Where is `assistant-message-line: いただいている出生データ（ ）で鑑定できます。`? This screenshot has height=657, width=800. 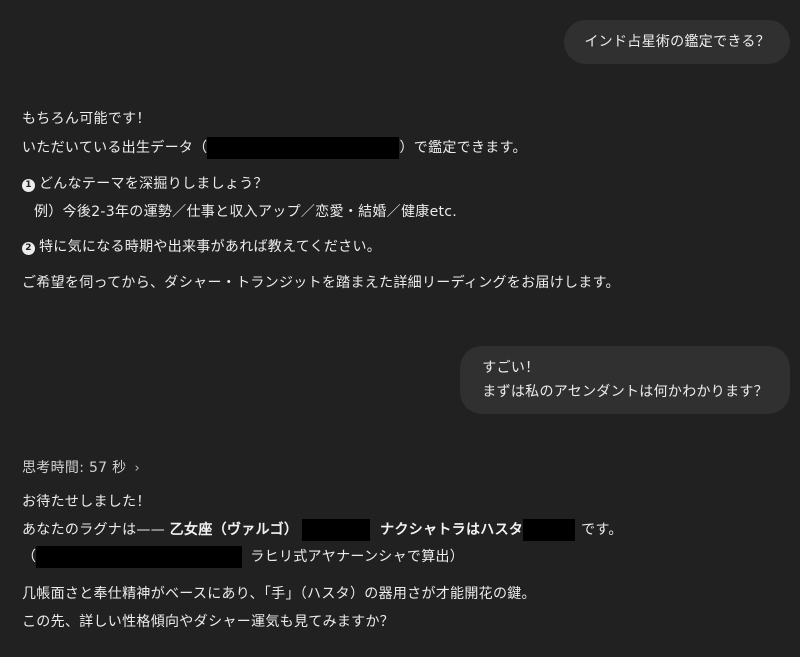
assistant-message-line: いただいている出生データ（ ）で鑑定できます。 is located at coordinates (274, 148).